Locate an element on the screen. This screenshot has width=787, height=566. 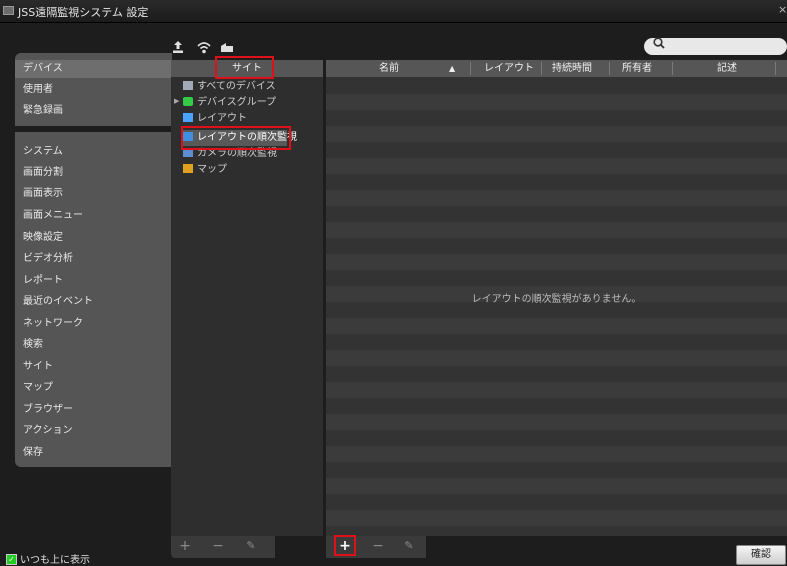
nav-item-save: 保存 is located at coordinates (33, 453).